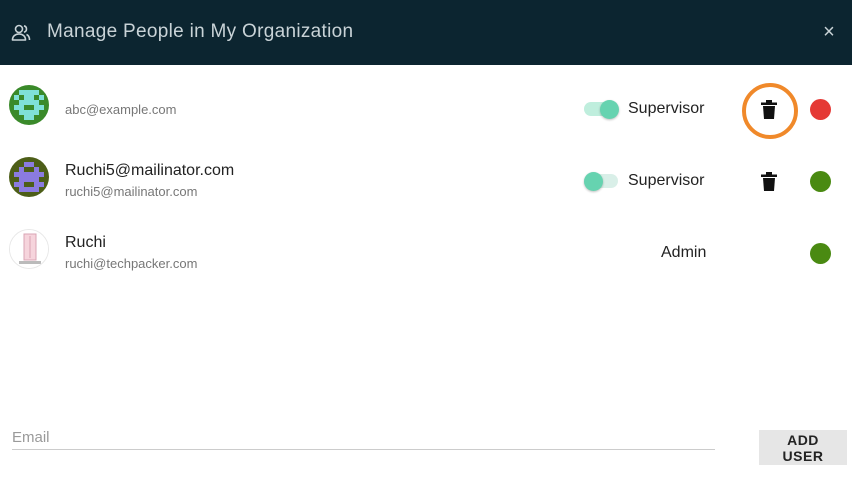  What do you see at coordinates (770, 111) in the screenshot?
I see `delete-highlight` at bounding box center [770, 111].